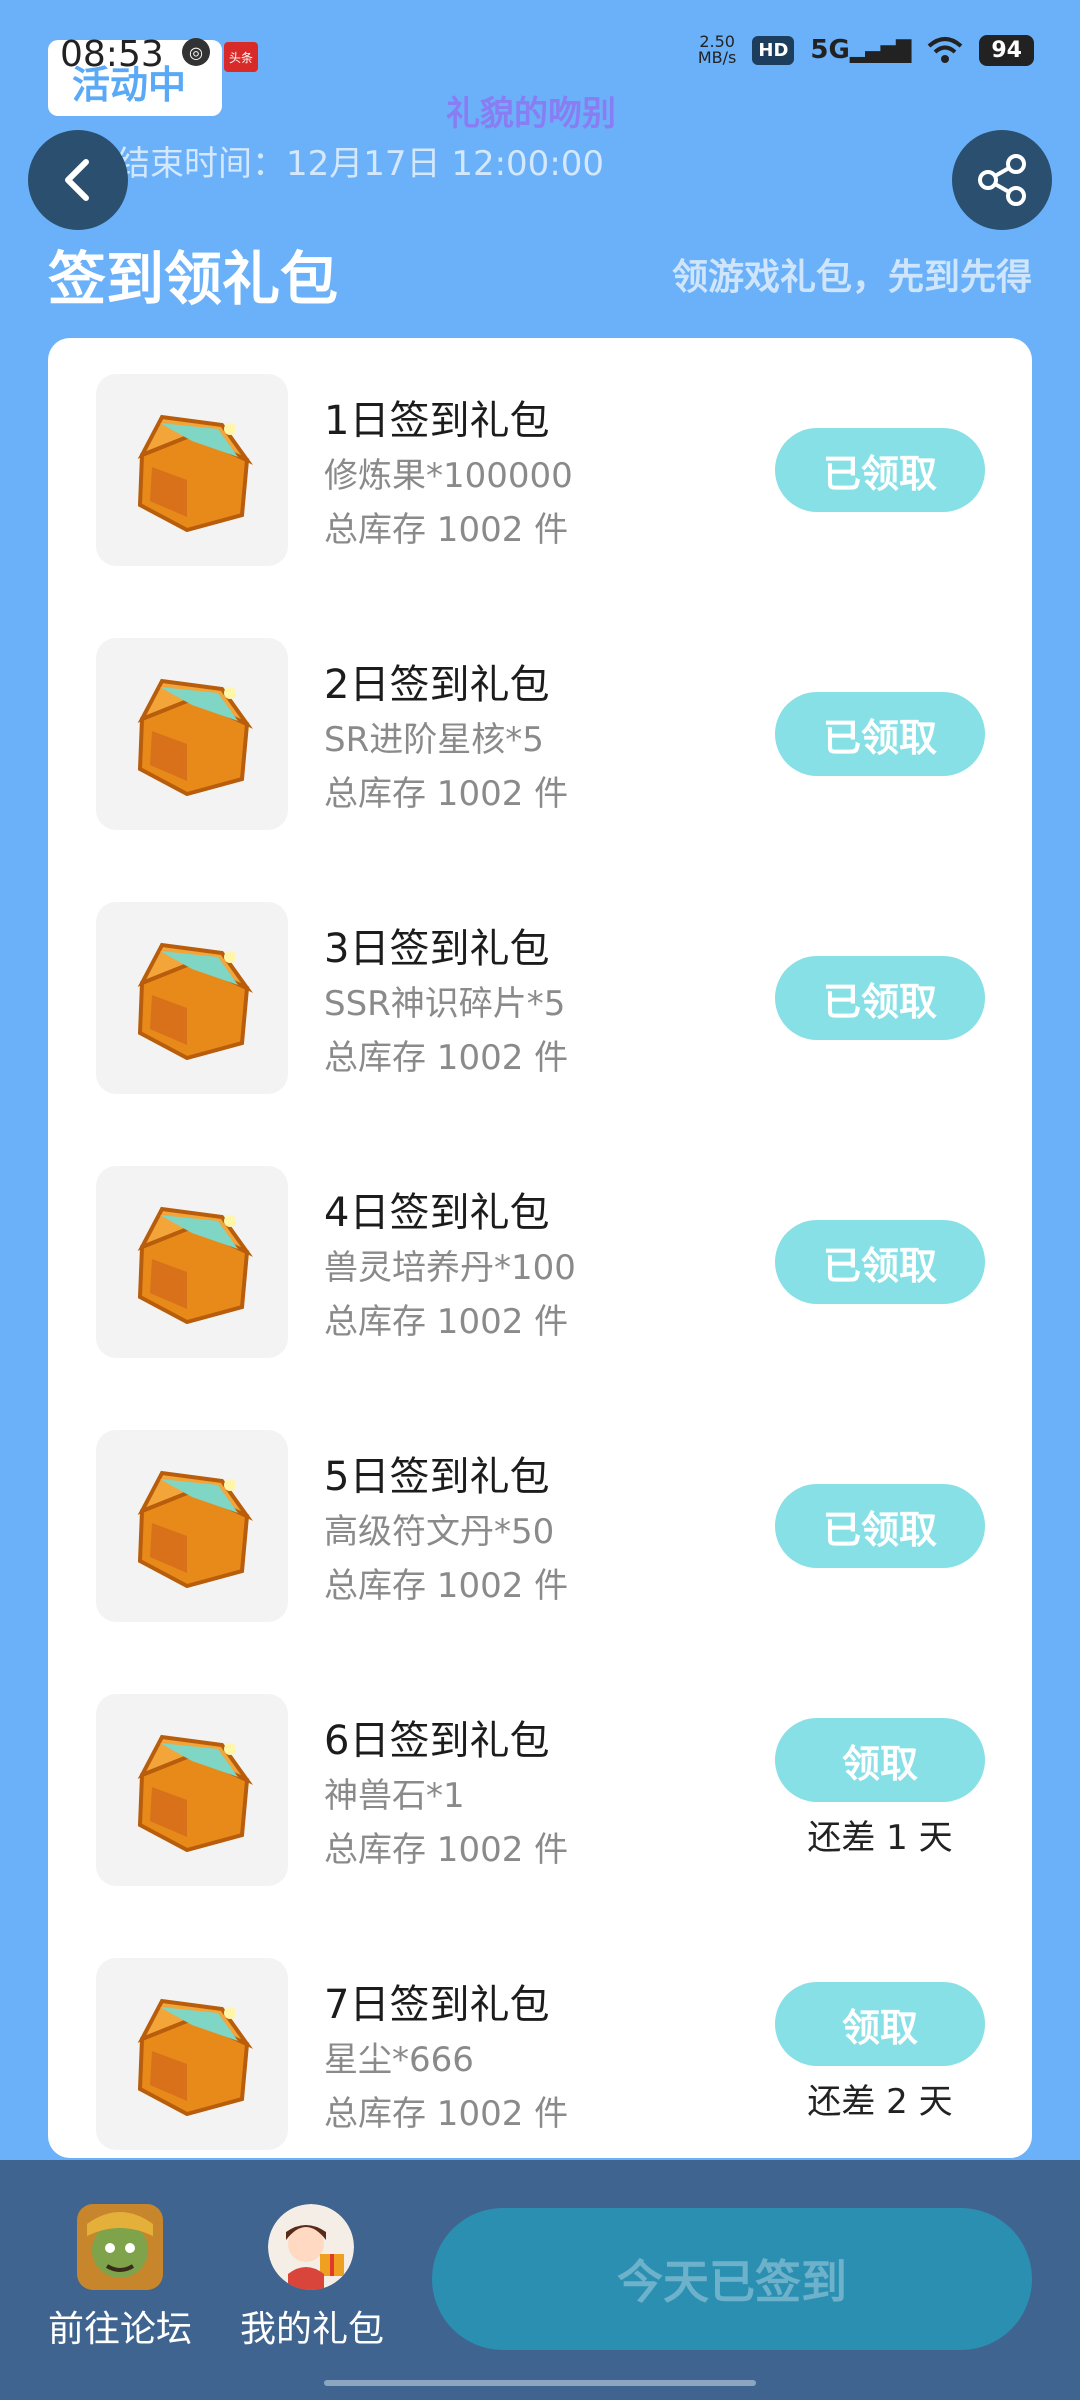  I want to click on gift-item: SSR神识碎片*5, so click(445, 1004).